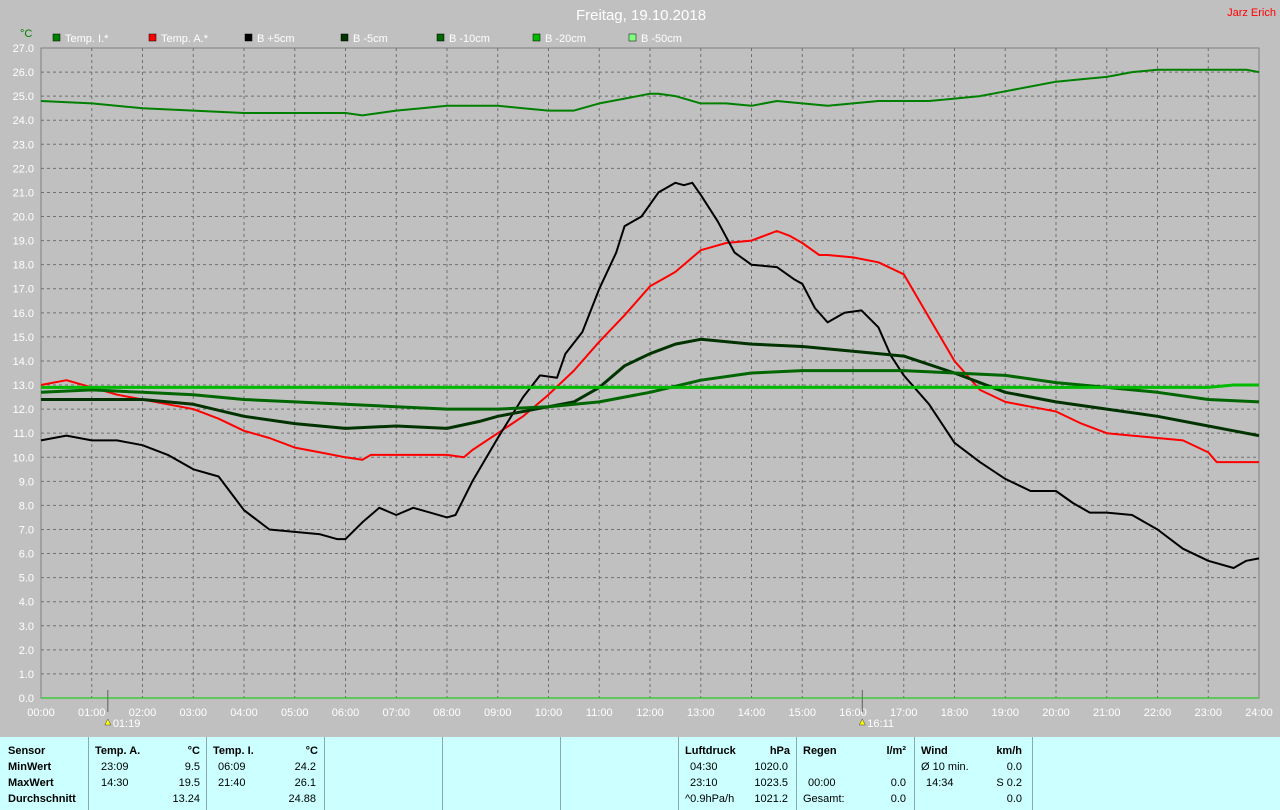 This screenshot has width=1280, height=810. I want to click on wind-time: 14:34, so click(940, 783).